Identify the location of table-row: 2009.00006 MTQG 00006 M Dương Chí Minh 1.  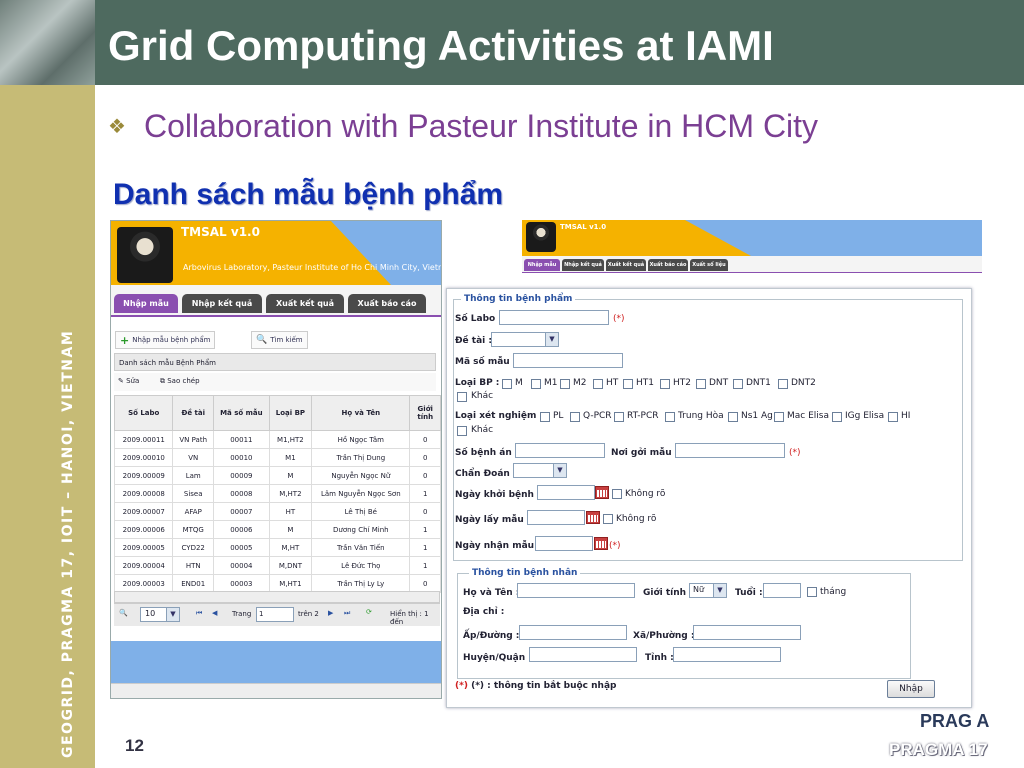
(277, 529).